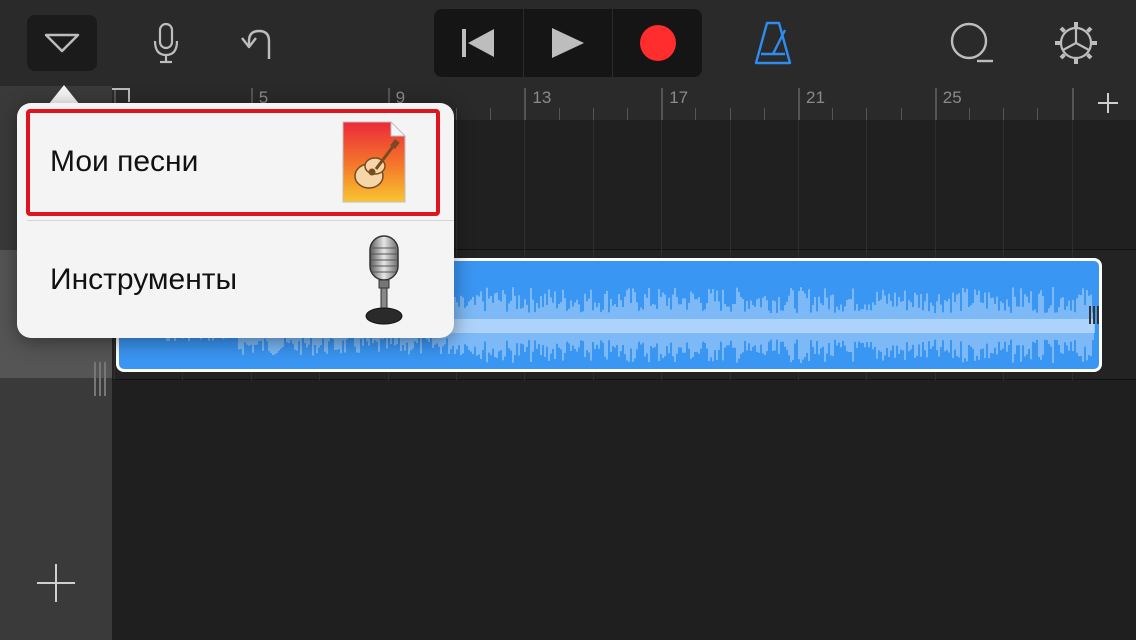  I want to click on gear-icon, so click(1076, 43).